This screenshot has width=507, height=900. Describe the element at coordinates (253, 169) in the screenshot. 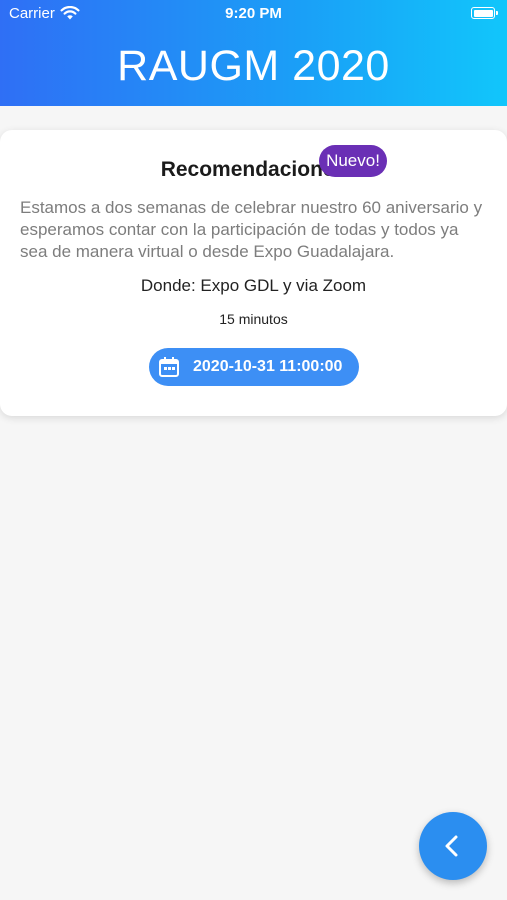

I see `card-title: Recomendaciones` at that location.